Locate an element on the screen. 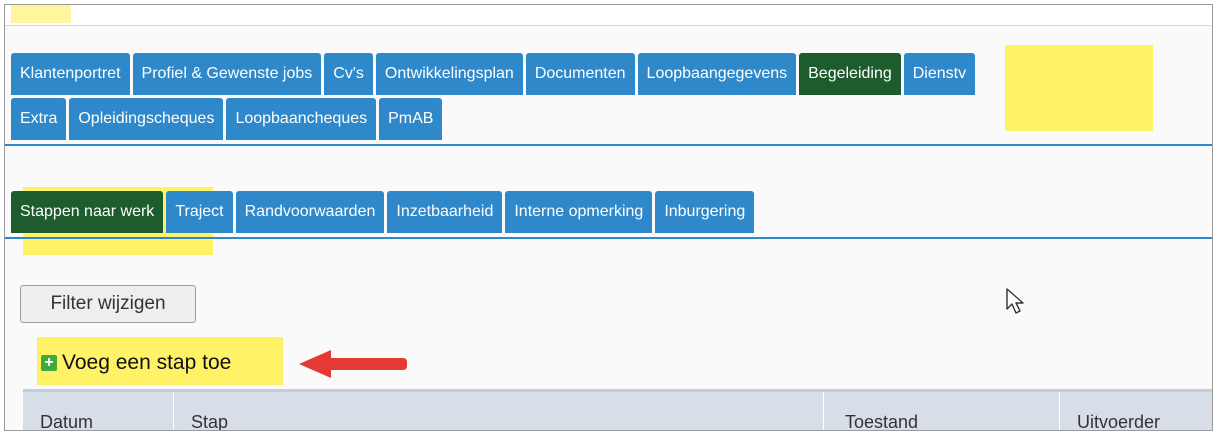 This screenshot has height=435, width=1219. subtab-traject: Traject is located at coordinates (199, 212).